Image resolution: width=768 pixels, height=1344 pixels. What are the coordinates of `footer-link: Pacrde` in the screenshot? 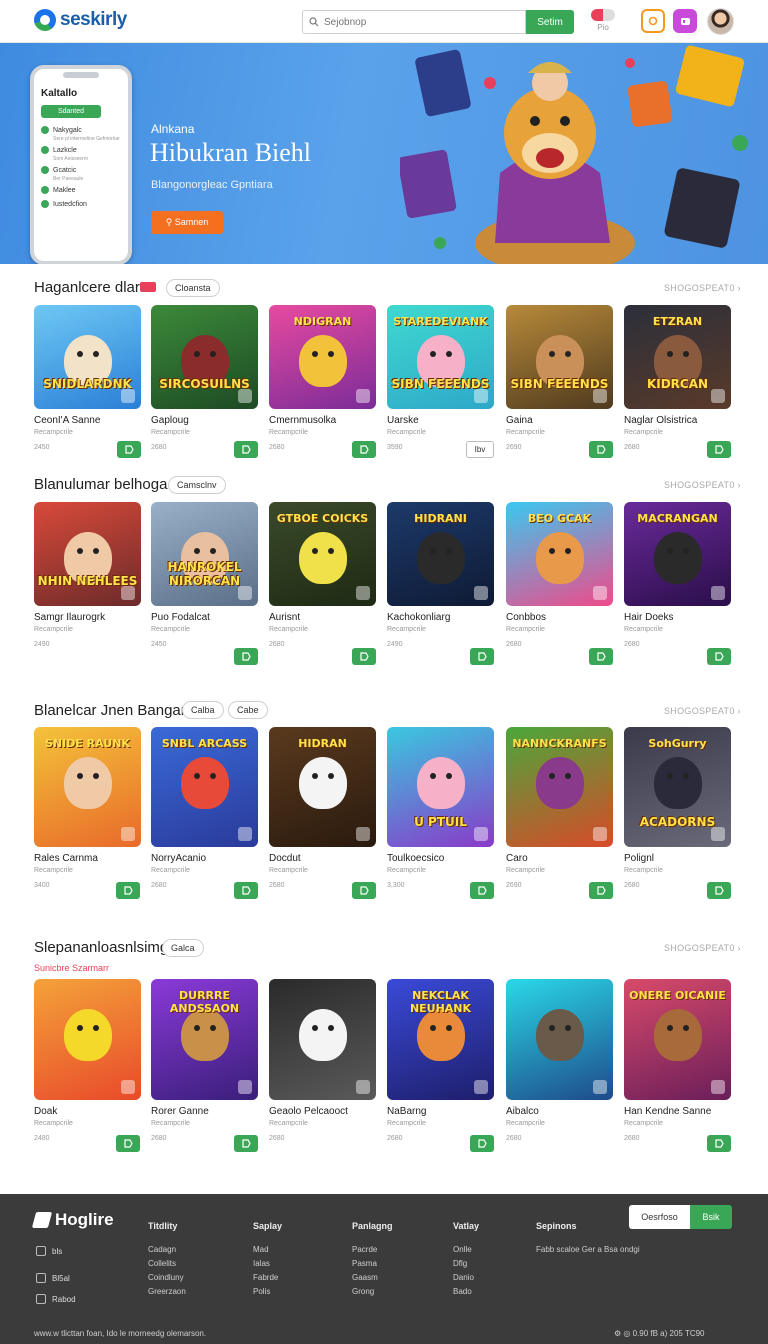 It's located at (372, 1249).